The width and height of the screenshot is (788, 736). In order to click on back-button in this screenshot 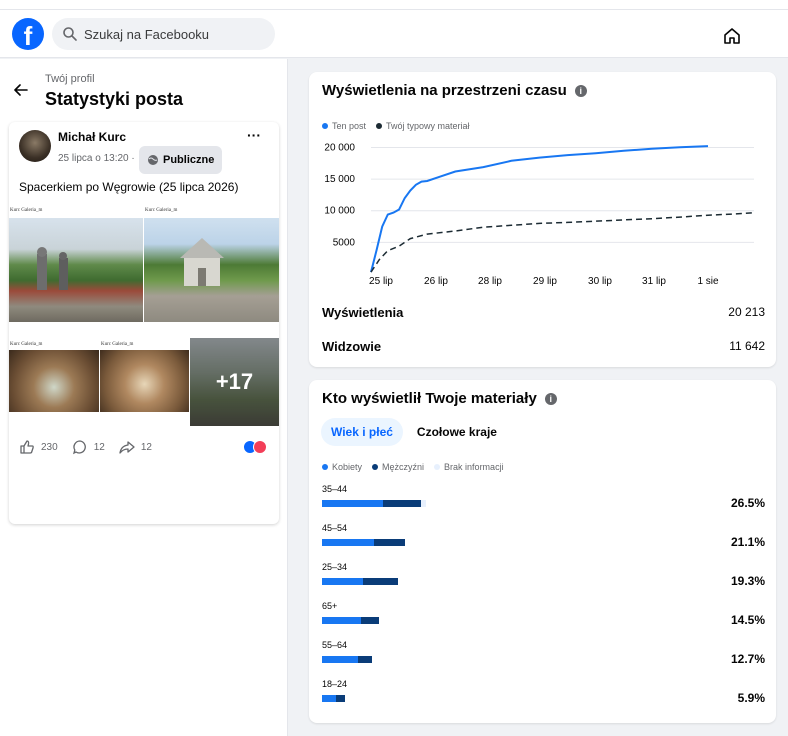, I will do `click(21, 90)`.